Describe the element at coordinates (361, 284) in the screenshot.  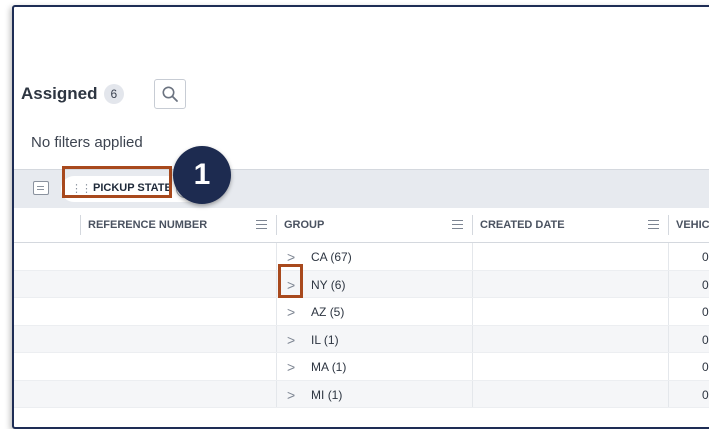
I see `group-row: > NY (6) 0` at that location.